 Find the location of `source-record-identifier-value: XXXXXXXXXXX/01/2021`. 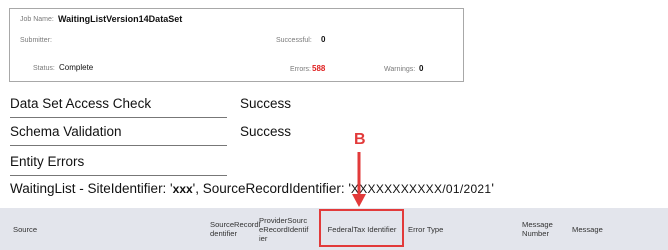

source-record-identifier-value: XXXXXXXXXXX/01/2021 is located at coordinates (421, 189).